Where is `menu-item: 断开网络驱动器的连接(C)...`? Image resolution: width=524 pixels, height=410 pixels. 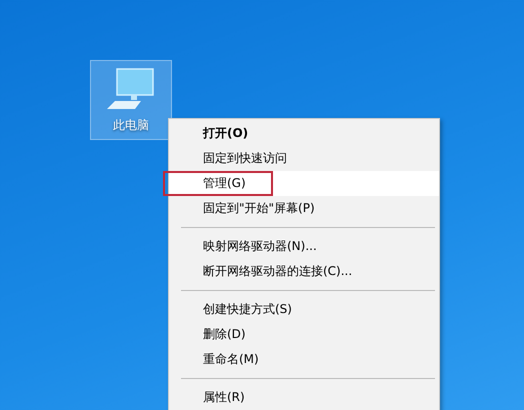
menu-item: 断开网络驱动器的连接(C)... is located at coordinates (304, 271).